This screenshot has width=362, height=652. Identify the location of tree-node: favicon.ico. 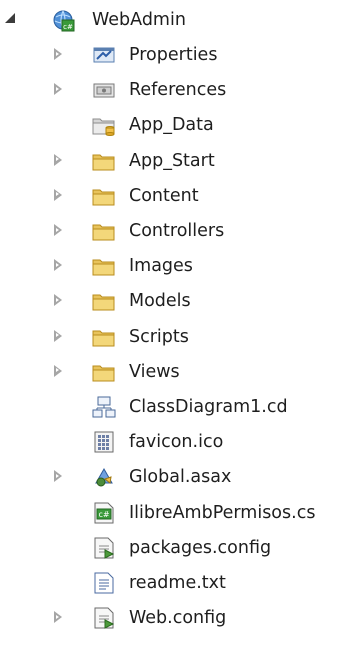
(181, 441).